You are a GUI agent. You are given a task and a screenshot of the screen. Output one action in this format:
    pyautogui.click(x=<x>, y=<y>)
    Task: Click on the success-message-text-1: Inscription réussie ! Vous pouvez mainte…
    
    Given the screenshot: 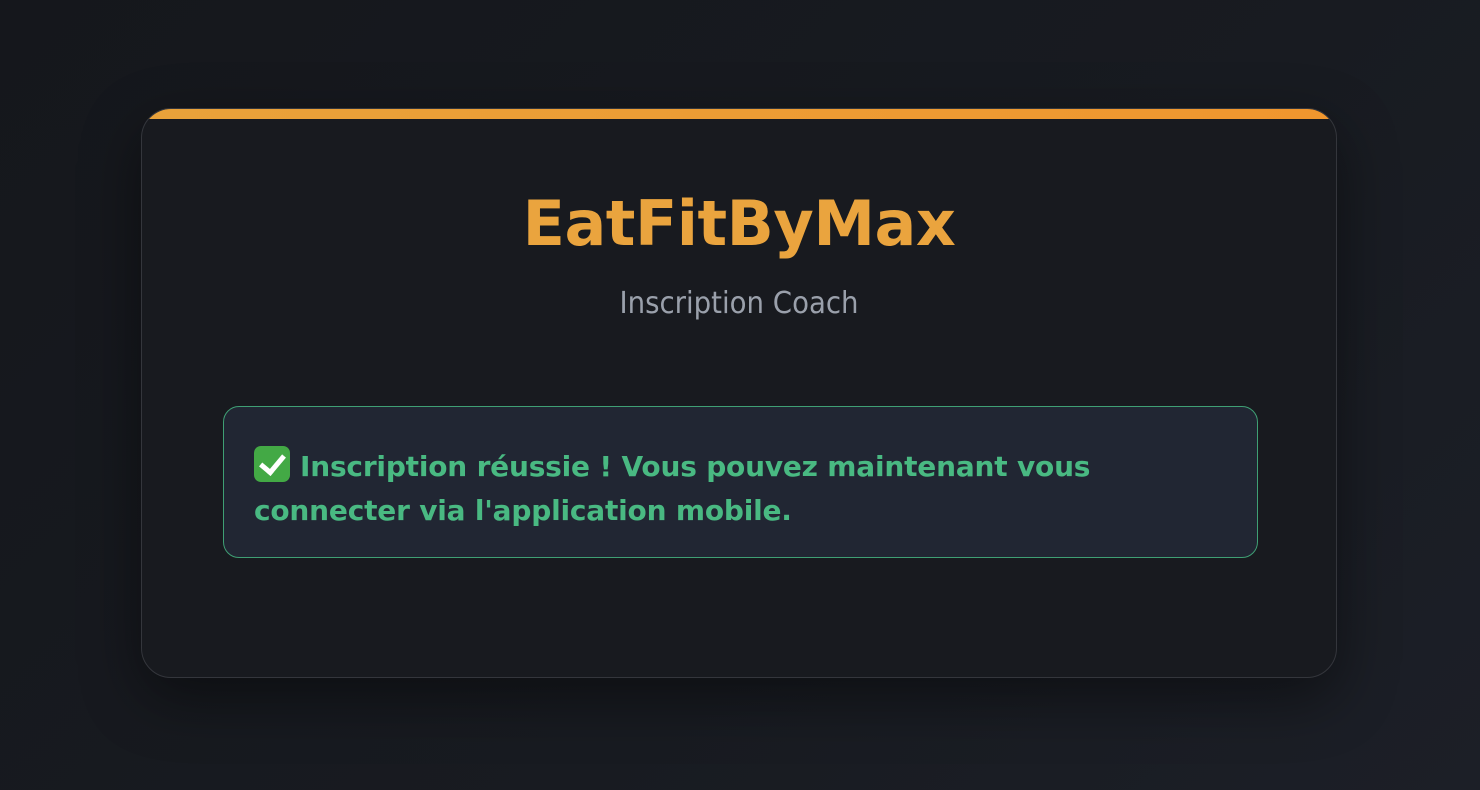 What is the action you would take?
    pyautogui.click(x=695, y=466)
    